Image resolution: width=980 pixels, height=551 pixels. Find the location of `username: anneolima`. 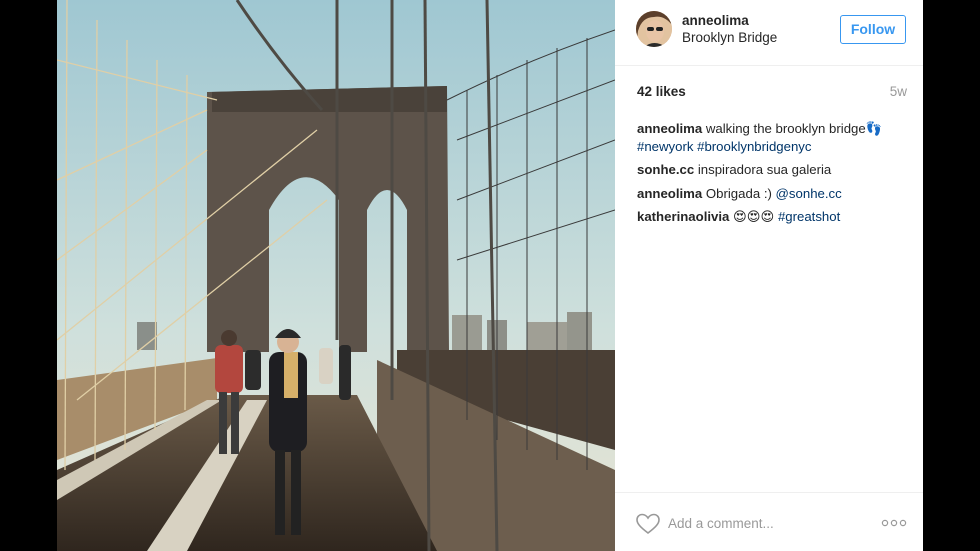

username: anneolima is located at coordinates (729, 20).